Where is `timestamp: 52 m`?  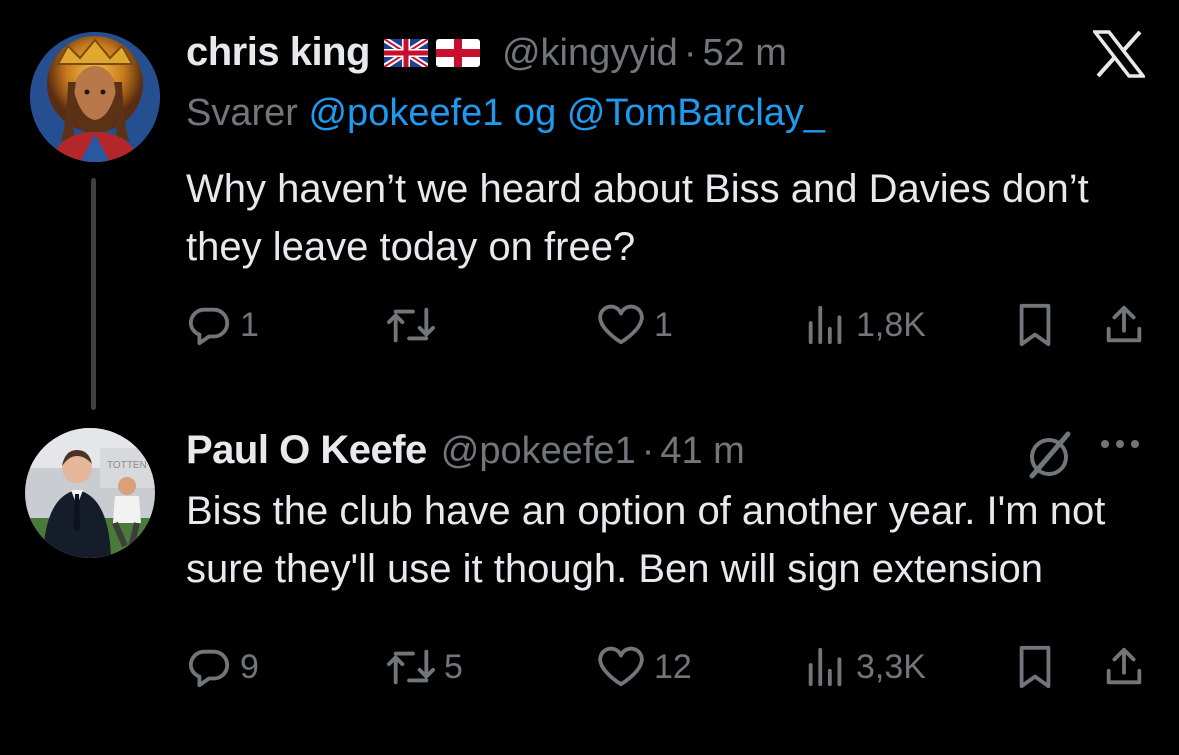 timestamp: 52 m is located at coordinates (744, 53).